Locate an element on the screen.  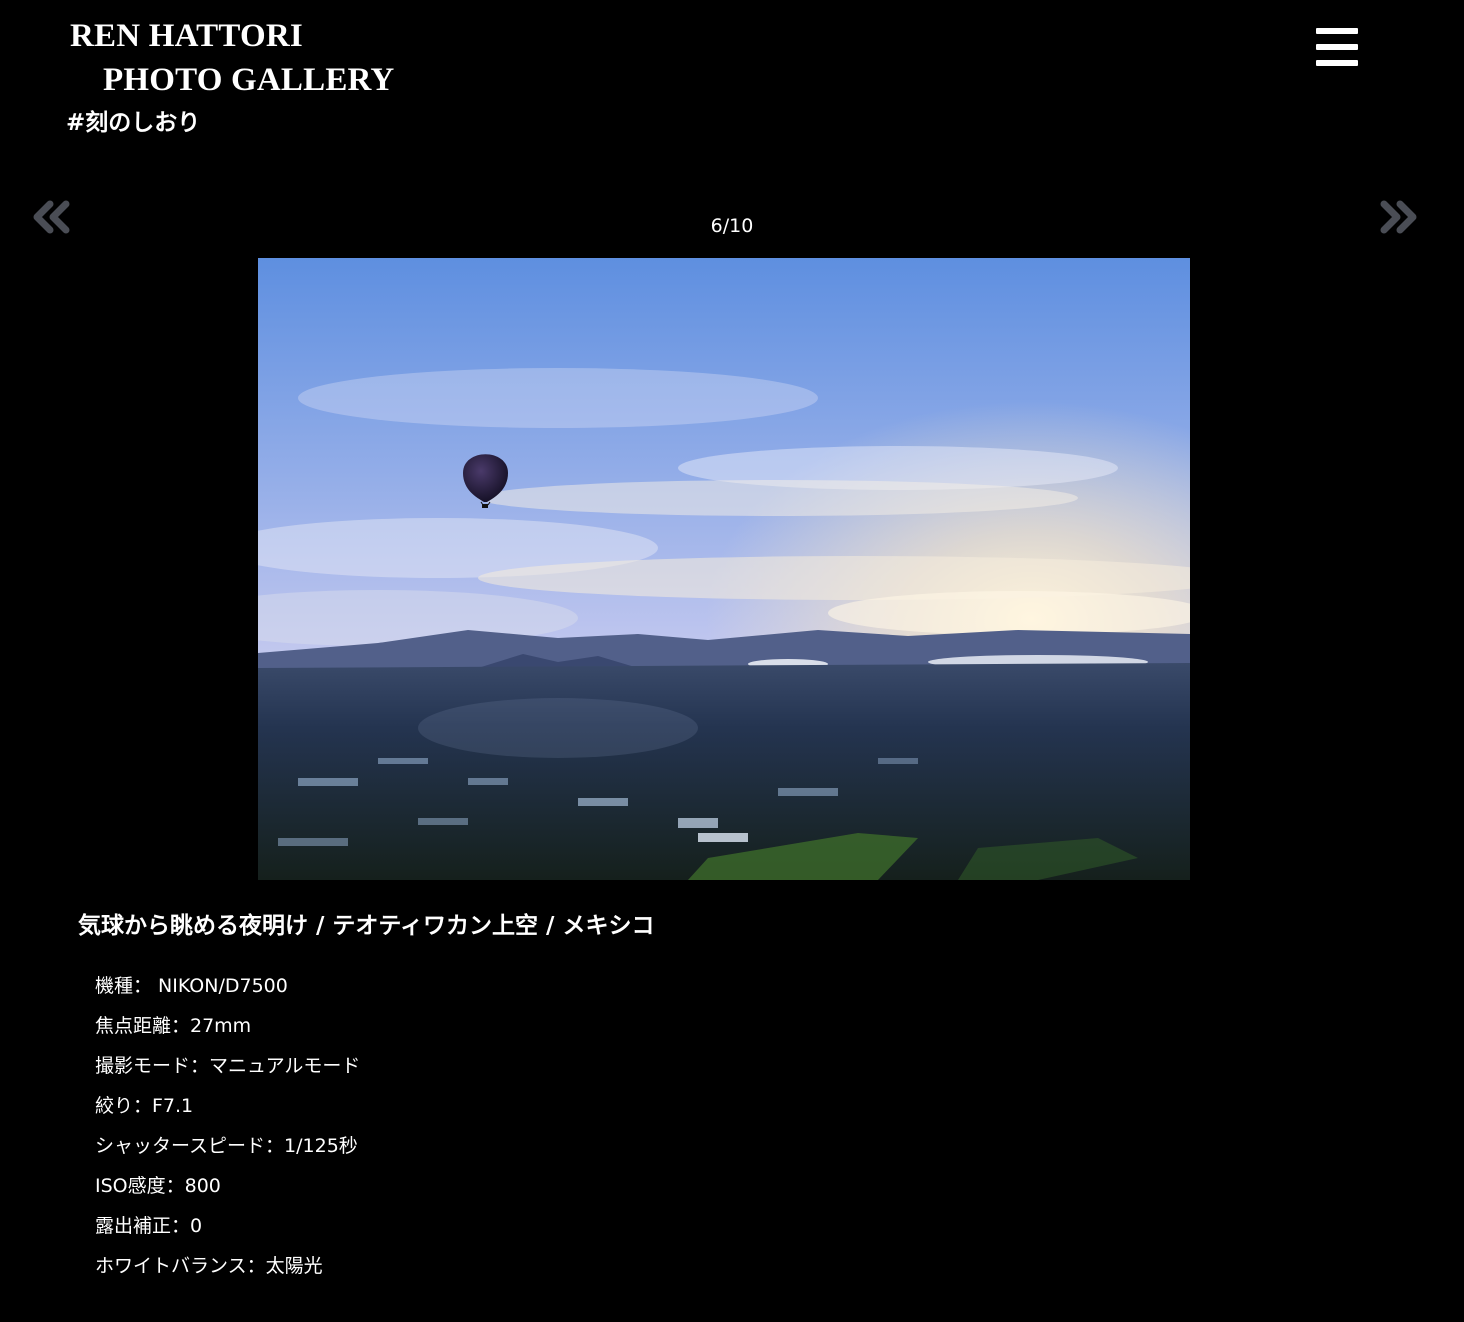
hamburger-menu-icon is located at coordinates (1337, 48).